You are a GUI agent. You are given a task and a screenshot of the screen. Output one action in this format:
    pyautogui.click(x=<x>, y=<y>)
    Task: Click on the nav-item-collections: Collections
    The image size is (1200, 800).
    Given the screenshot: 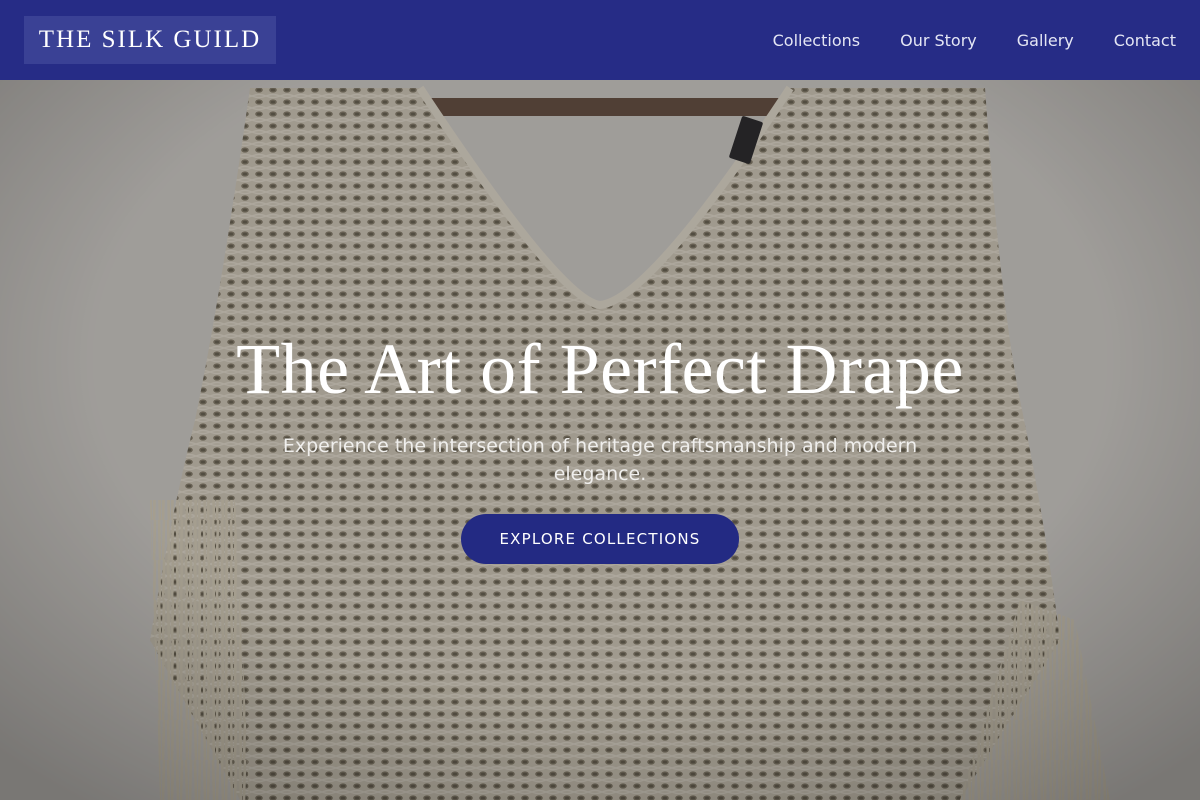 What is the action you would take?
    pyautogui.click(x=816, y=40)
    